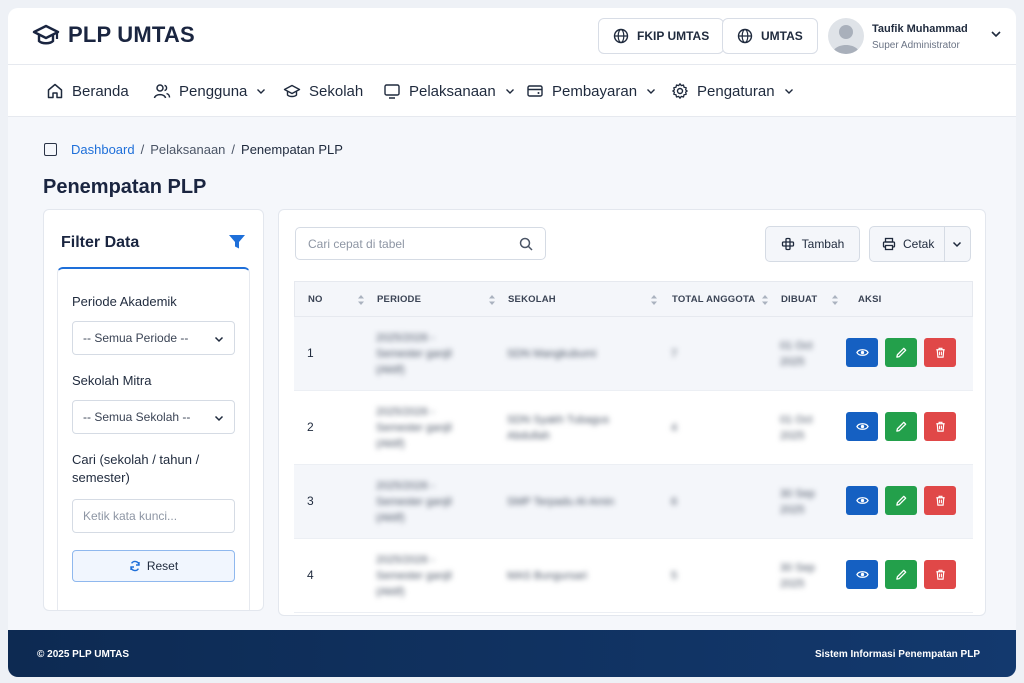  I want to click on cell-sekolah: SDN Syakh Tubagus Abdullah, so click(558, 428).